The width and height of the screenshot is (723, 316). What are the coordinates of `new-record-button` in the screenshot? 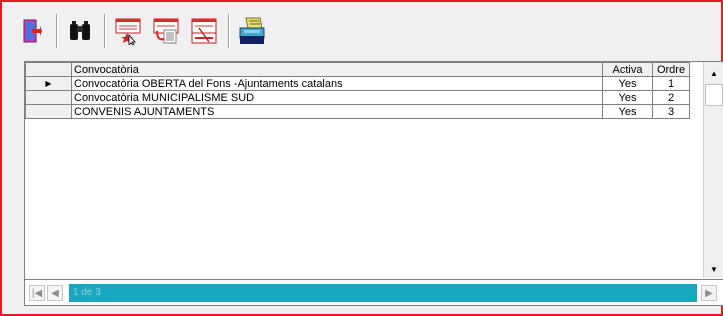 It's located at (128, 31).